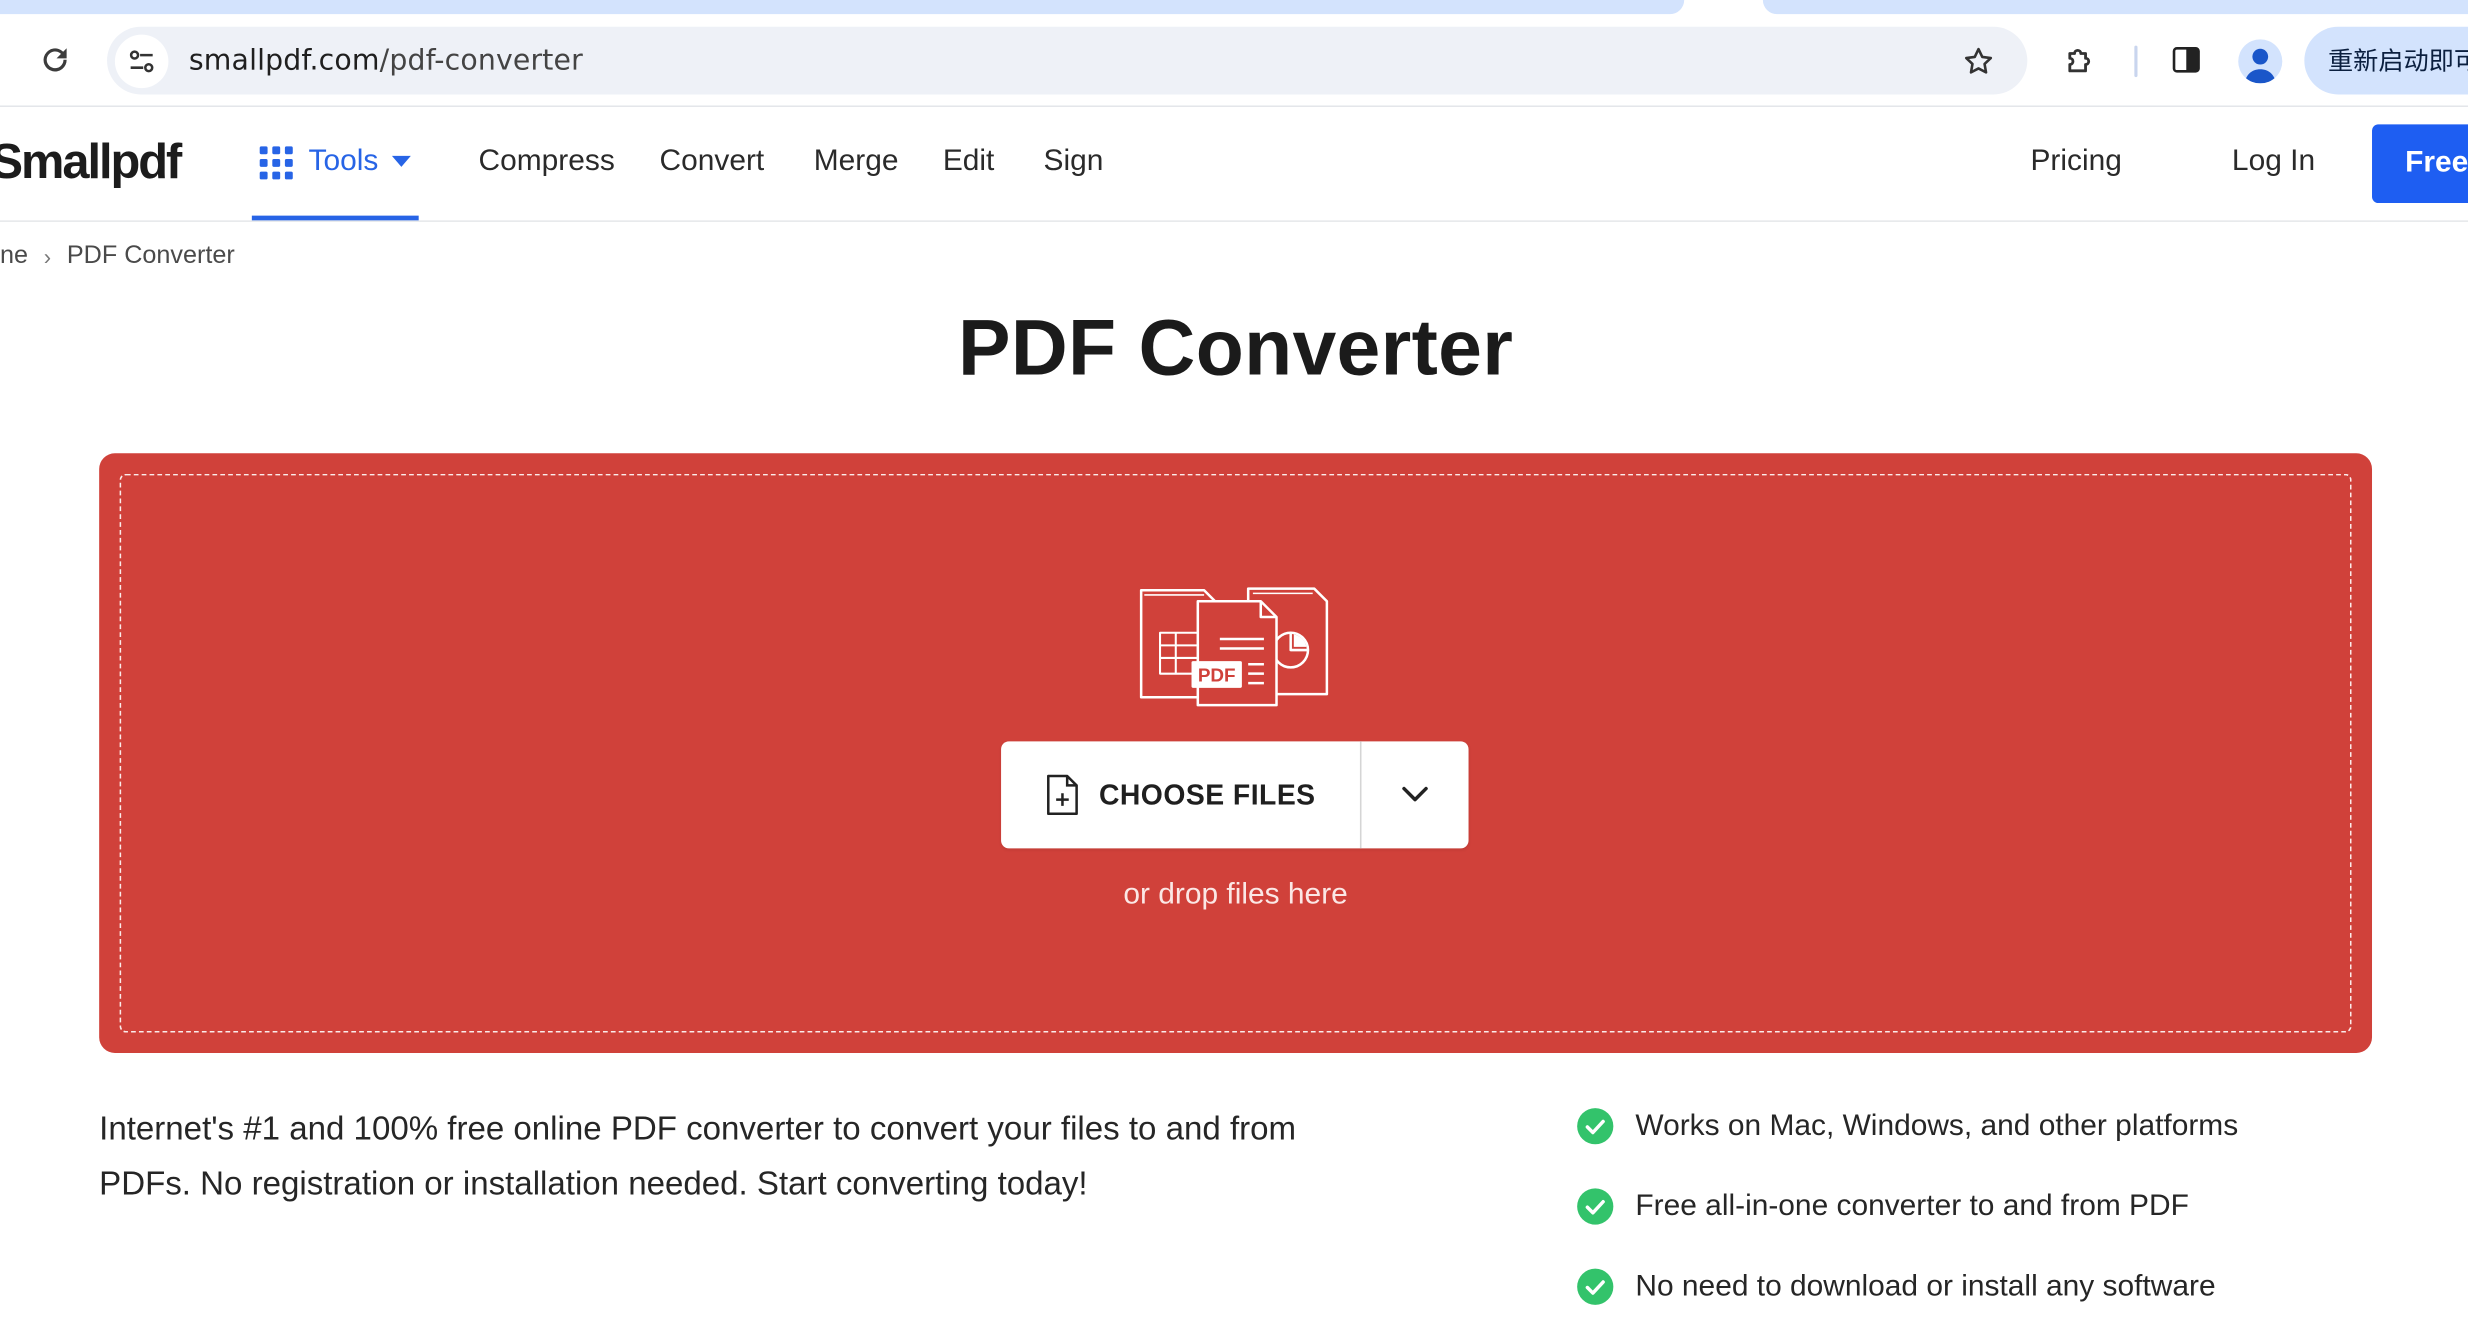  Describe the element at coordinates (343, 161) in the screenshot. I see `tools-label: Tools` at that location.